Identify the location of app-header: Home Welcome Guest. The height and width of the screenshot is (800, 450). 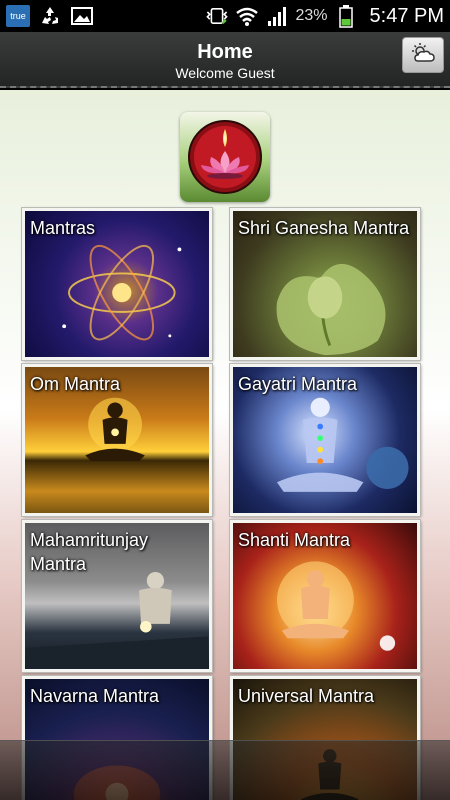
(225, 60).